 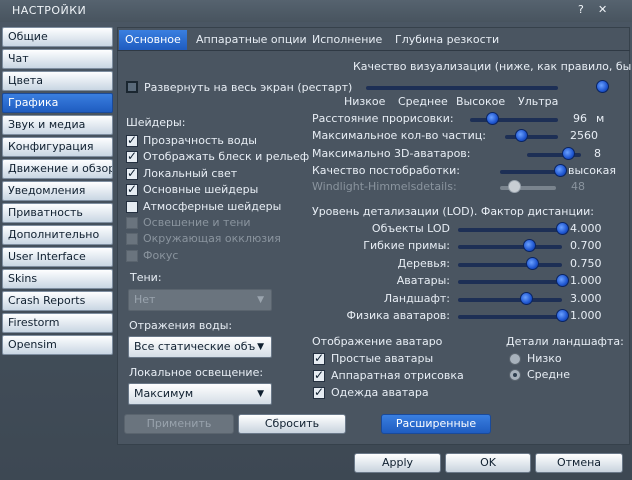 I want to click on sidebar-item-10: User Interface, so click(x=57, y=257).